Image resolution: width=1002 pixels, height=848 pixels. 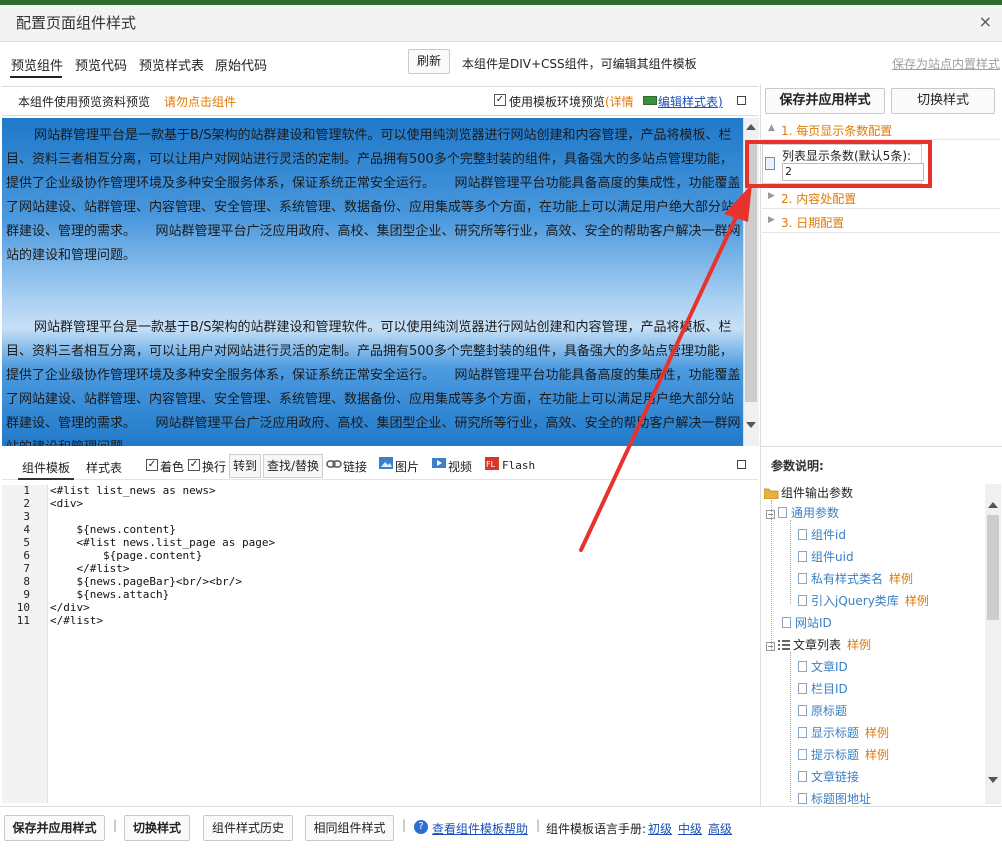 What do you see at coordinates (245, 466) in the screenshot?
I see `goto-button: 转到` at bounding box center [245, 466].